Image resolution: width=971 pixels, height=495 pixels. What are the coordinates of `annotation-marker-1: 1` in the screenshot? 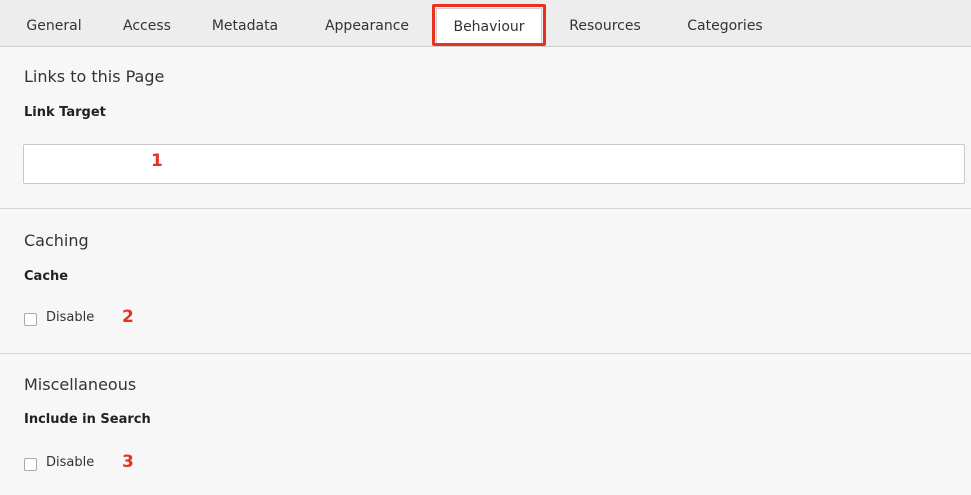 It's located at (157, 161).